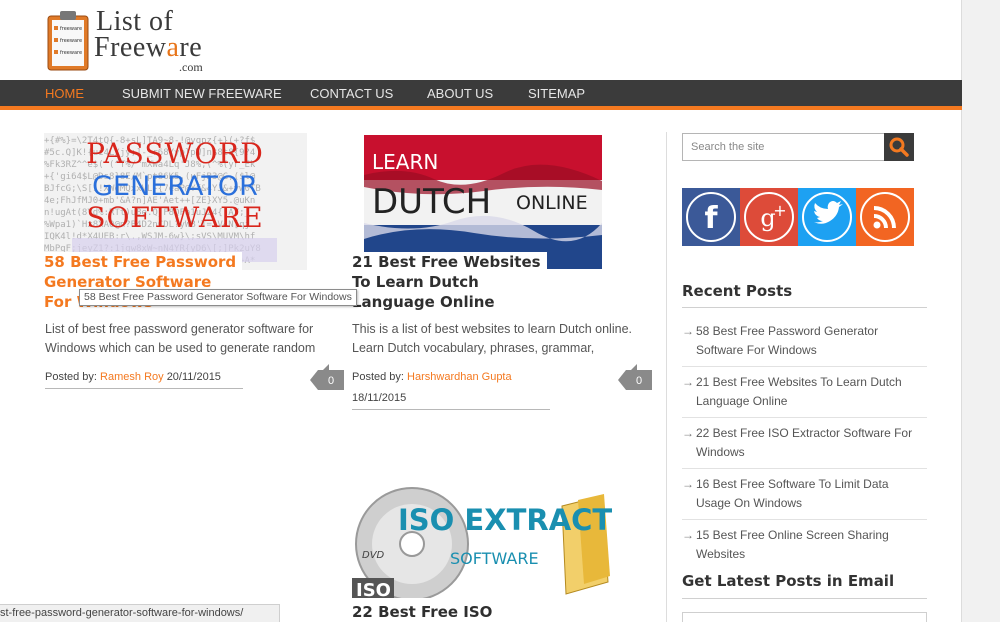 The image size is (1000, 622). I want to click on post-meta: Posted by: Harshwardhan Gupta 18/11/2015, so click(451, 388).